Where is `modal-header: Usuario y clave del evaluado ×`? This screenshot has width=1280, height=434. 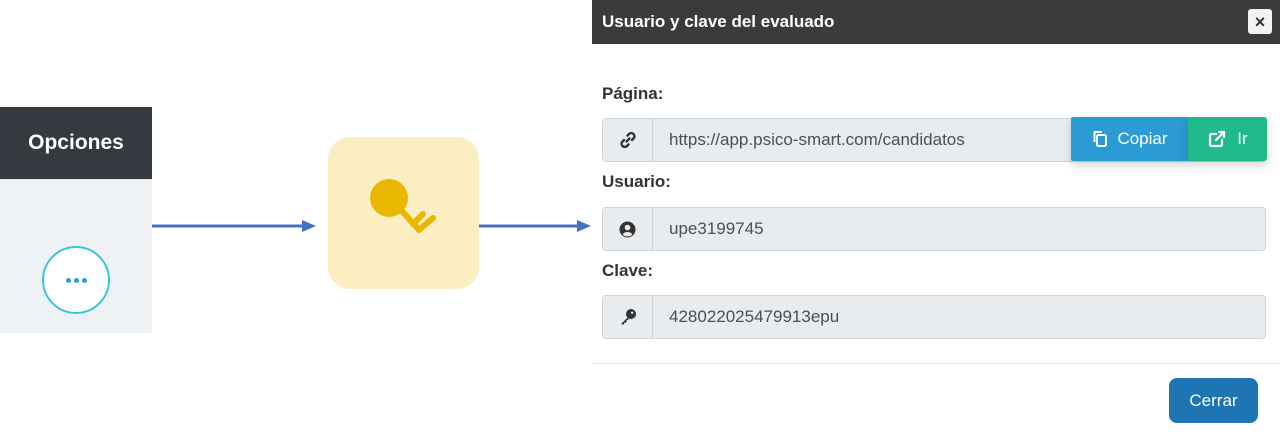
modal-header: Usuario y clave del evaluado × is located at coordinates (936, 22).